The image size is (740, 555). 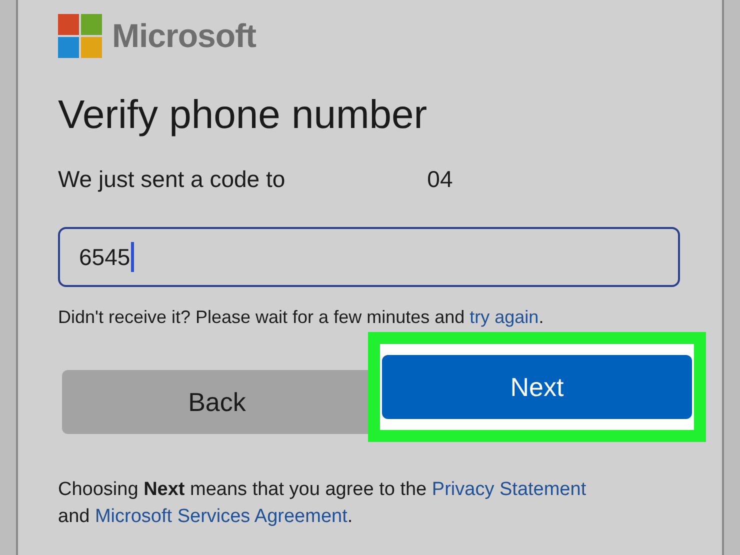 I want to click on resend-notice: Didn't receive it? Please wait for a few minutes and try again., so click(x=301, y=317).